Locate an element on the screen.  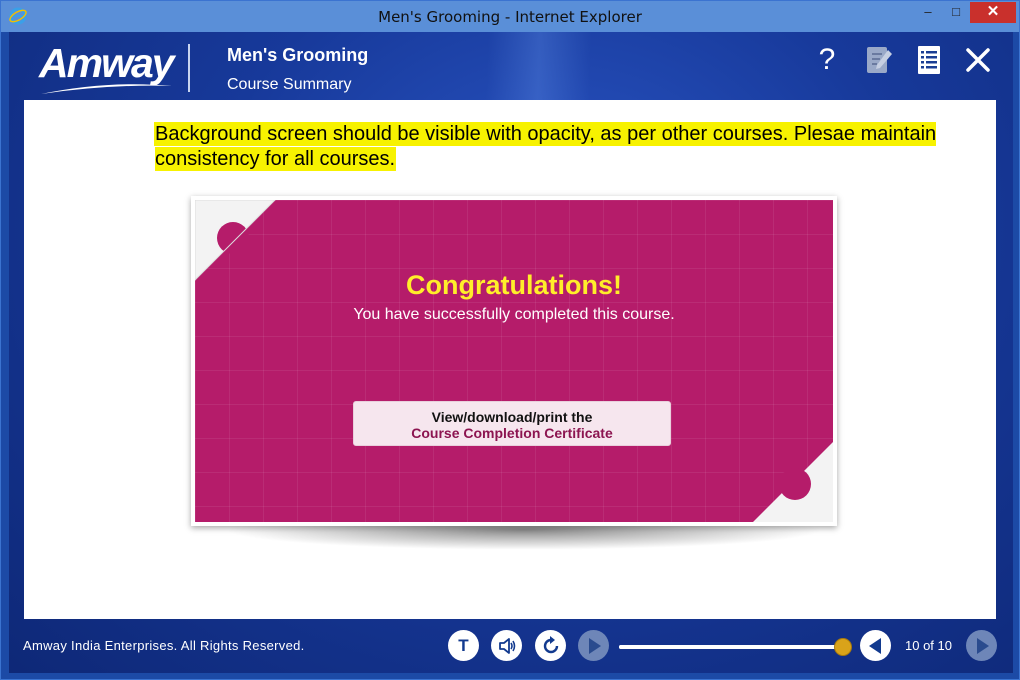
transcript-button: T is located at coordinates (463, 645).